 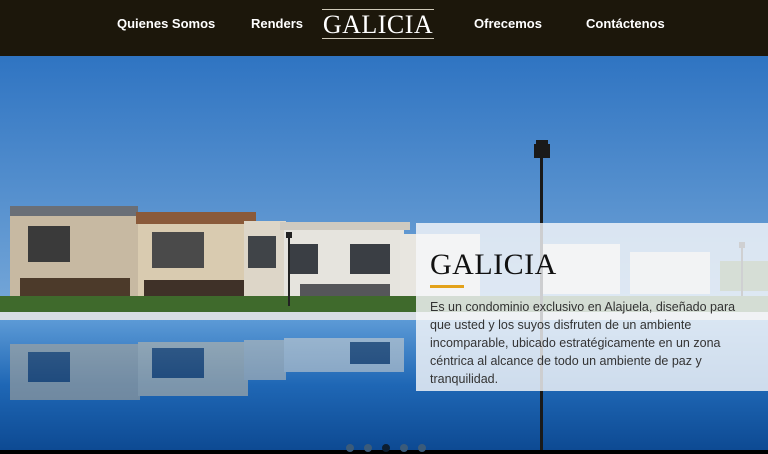 I want to click on nav-link-quienes-somos: Quienes Somos, so click(x=166, y=24).